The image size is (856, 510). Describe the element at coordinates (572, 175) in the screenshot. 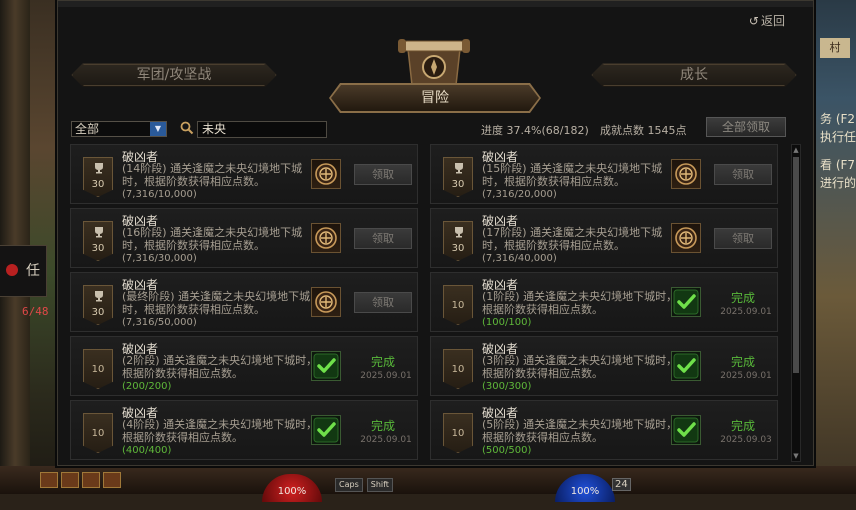

I see `achievement-desc: (15阶段) 通关逢魔之未央幻境地下城时，根据阶数获得相应点数。` at that location.